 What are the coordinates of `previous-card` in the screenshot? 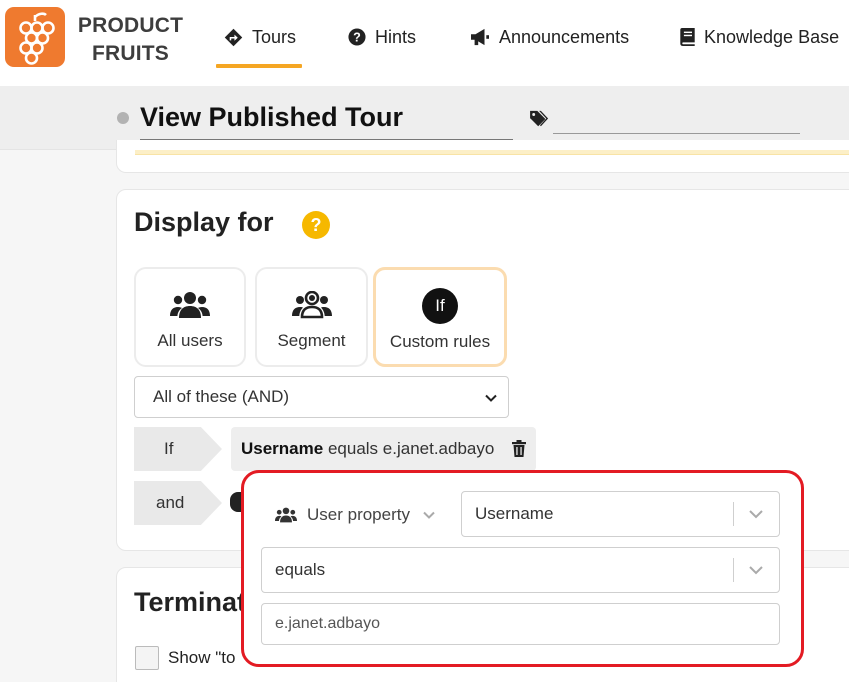 It's located at (482, 156).